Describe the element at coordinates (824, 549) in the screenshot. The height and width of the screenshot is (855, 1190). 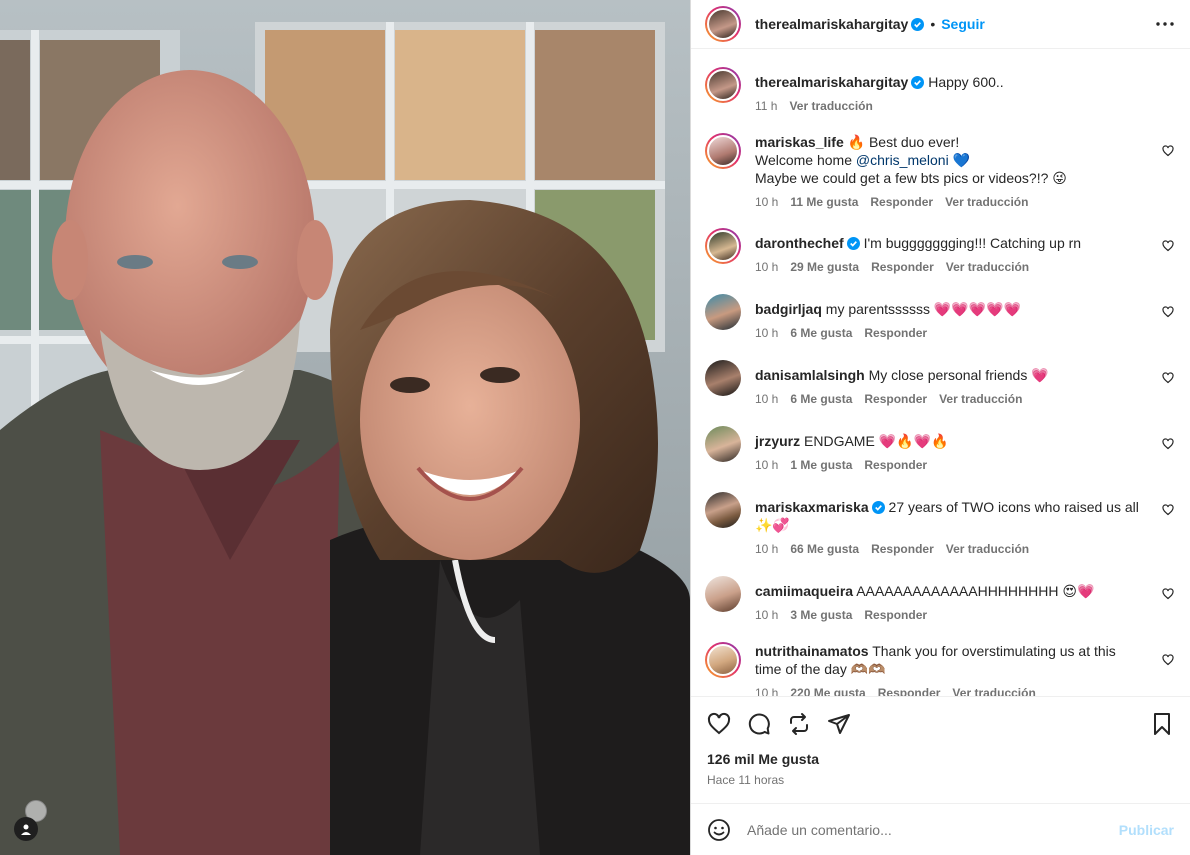
I see `comment-likes: 66 Me gusta` at that location.